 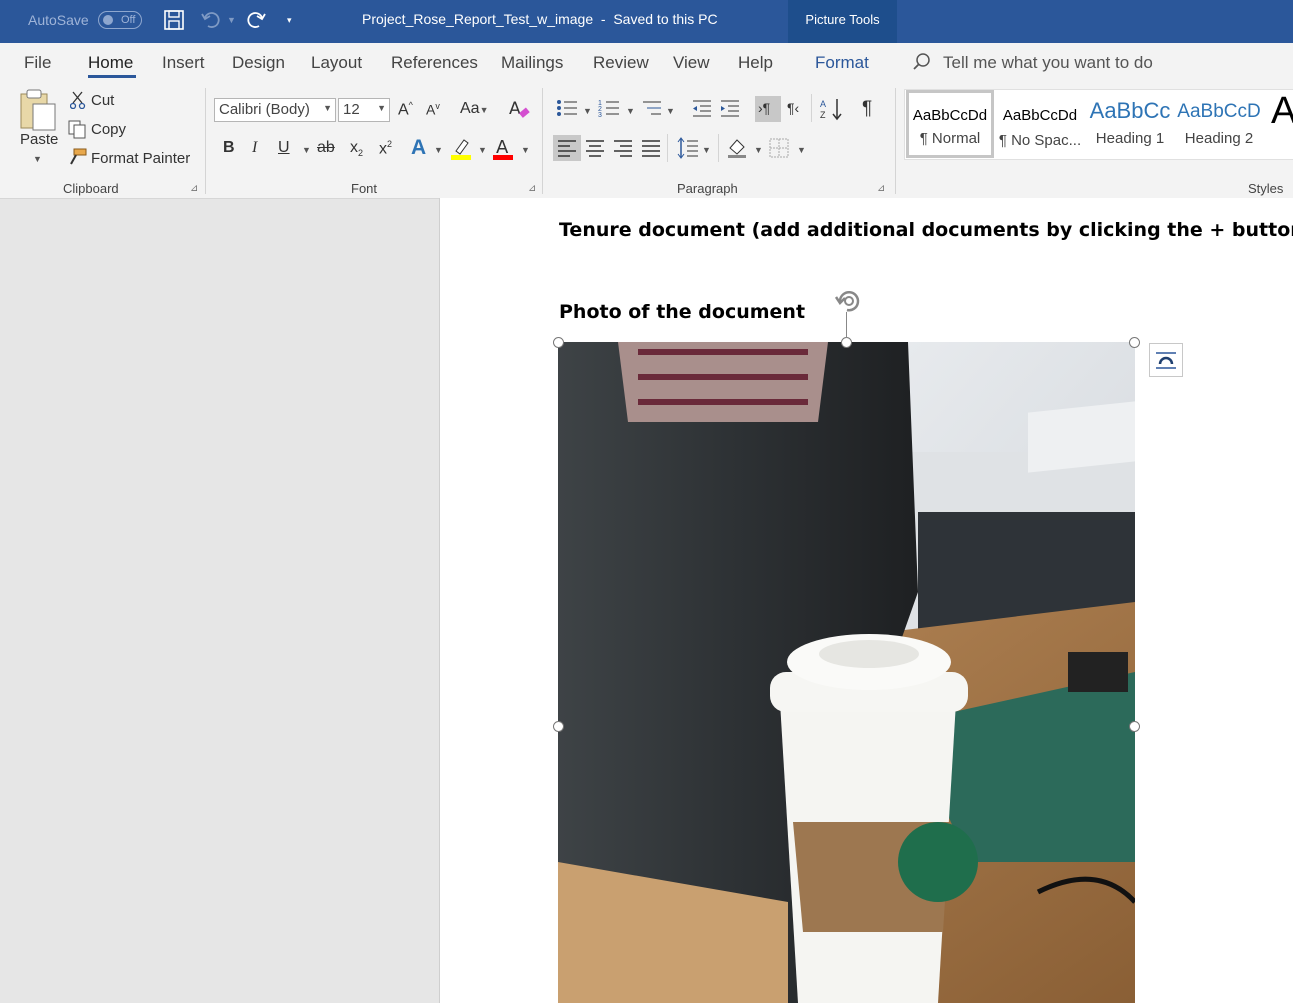 I want to click on resize-handle-right, so click(x=1134, y=726).